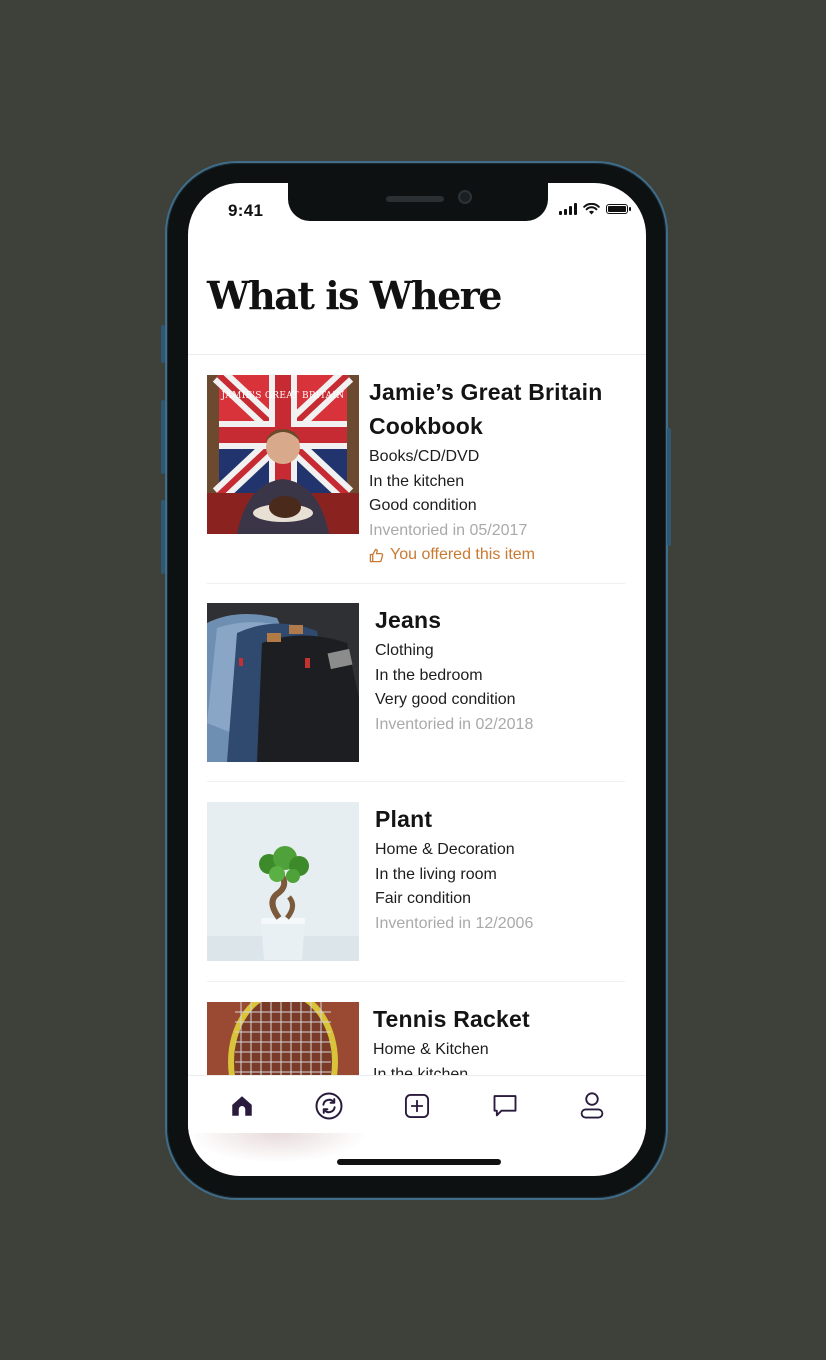  I want to click on thumbs-up-icon, so click(376, 555).